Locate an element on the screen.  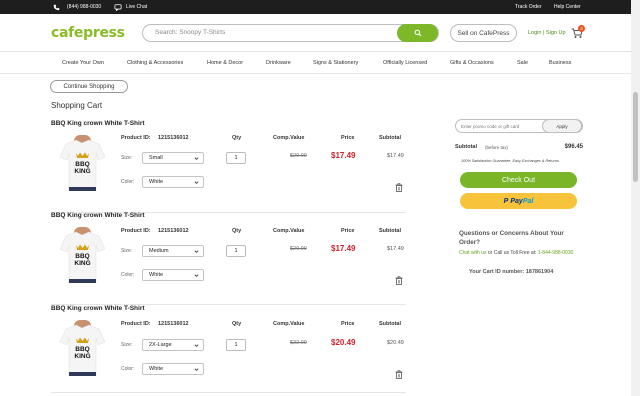
size-value: Medium is located at coordinates (159, 251).